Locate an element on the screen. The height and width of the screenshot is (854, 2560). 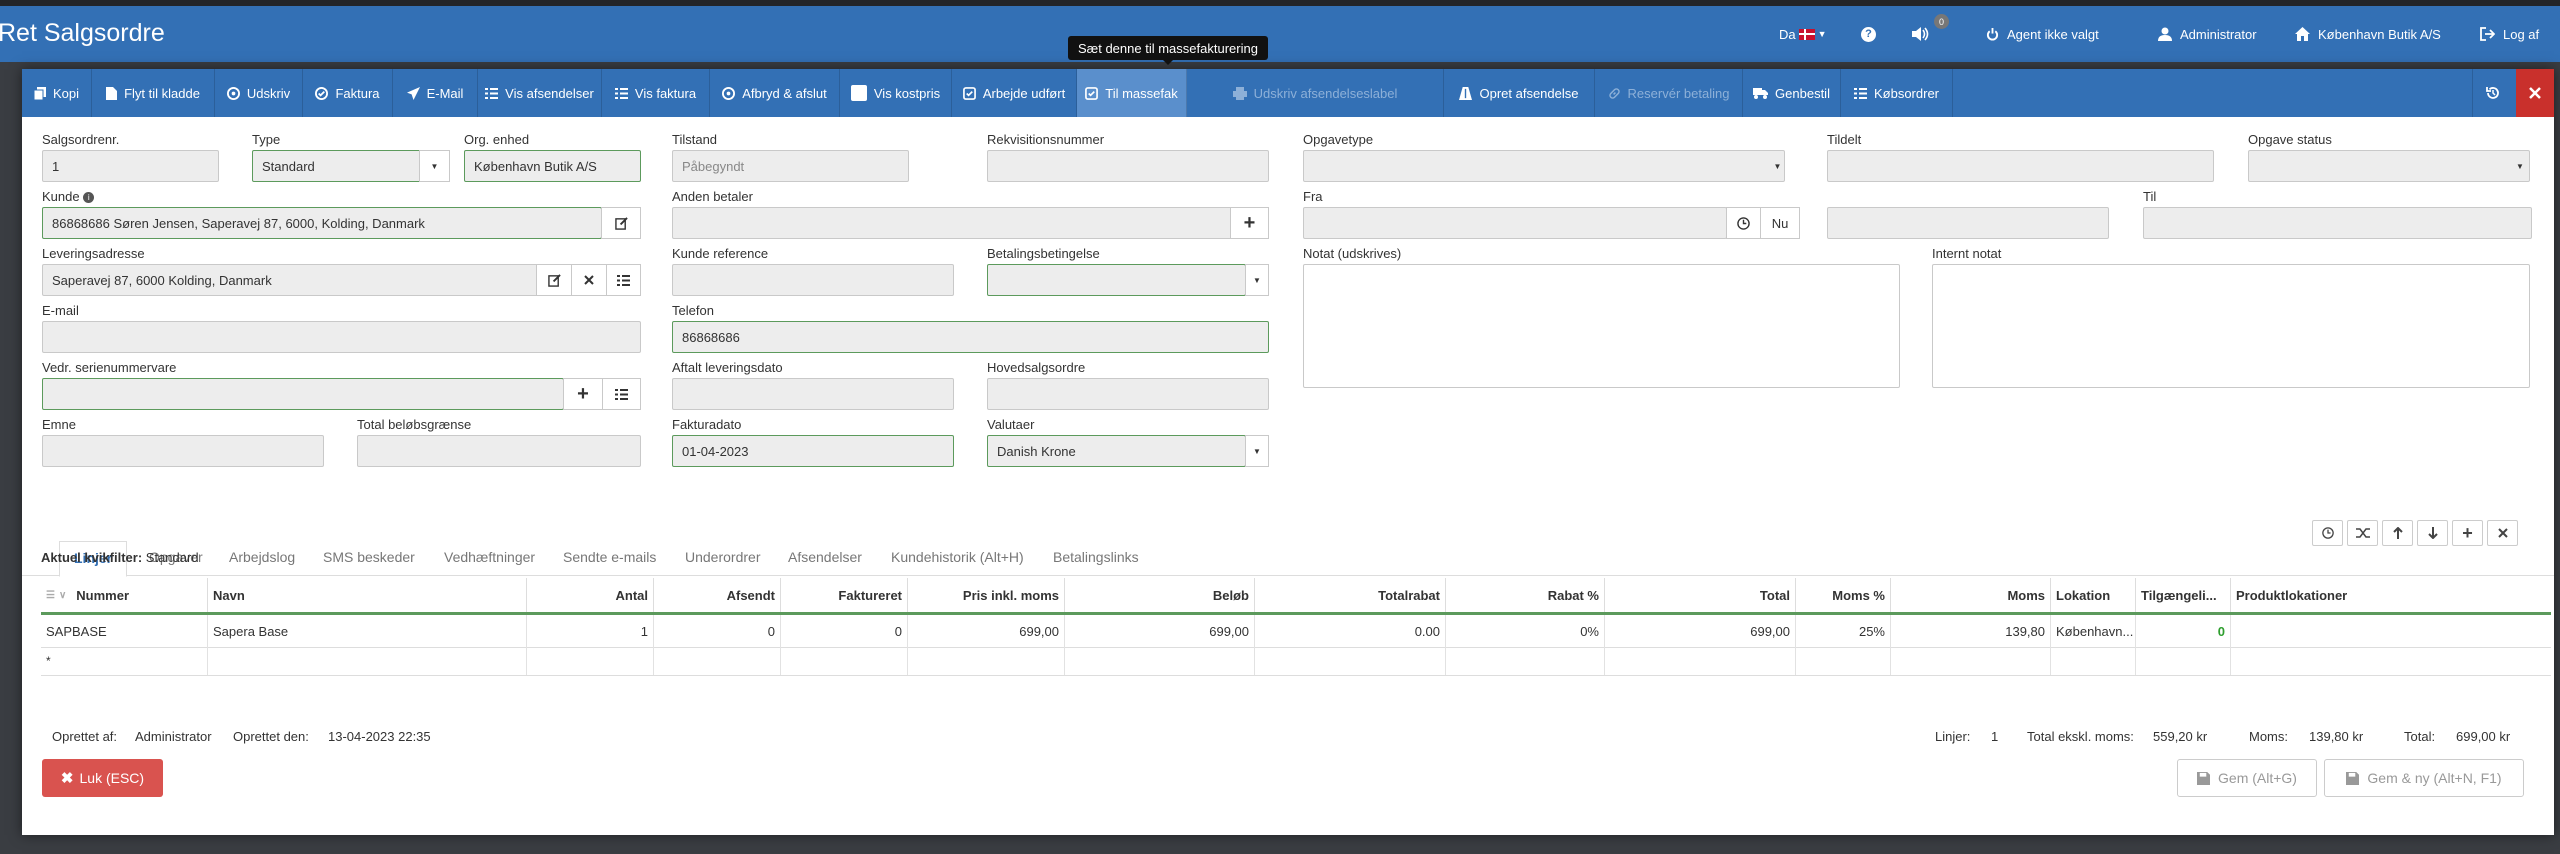
tab-attachments: Vedhæftninger is located at coordinates (489, 557).